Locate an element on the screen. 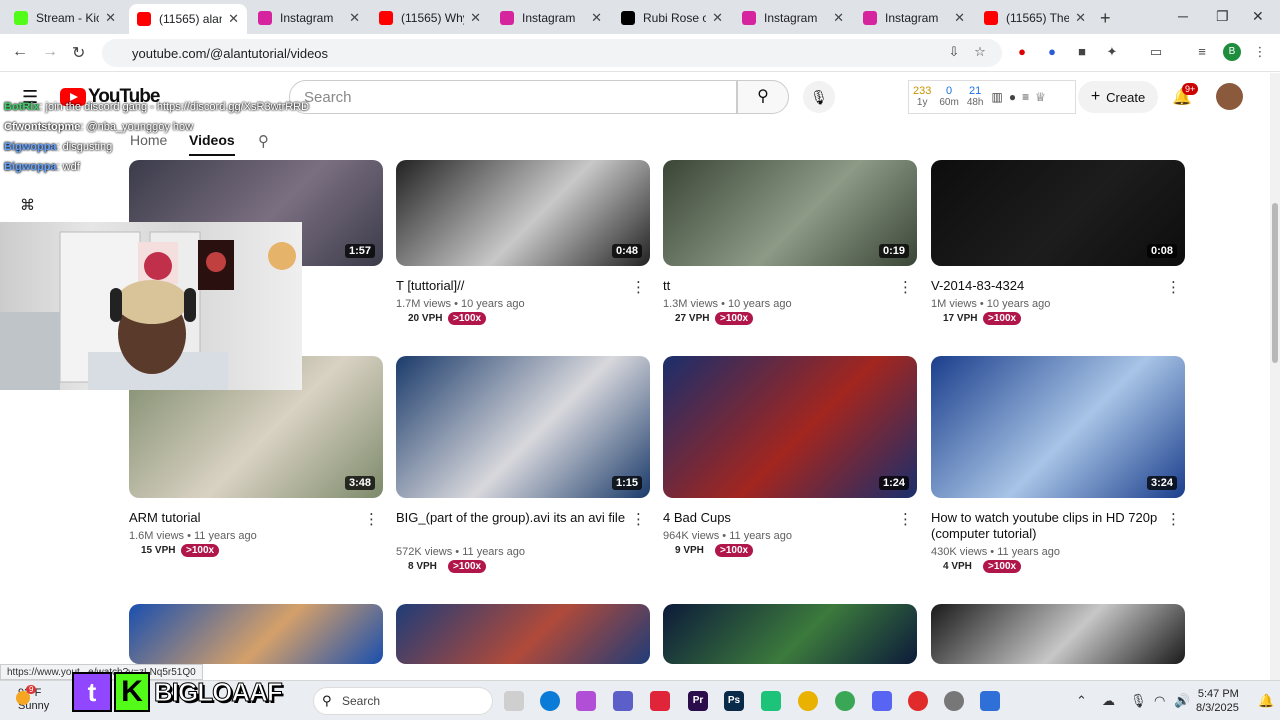  browser-tab: (11565) The J ✕ is located at coordinates (1035, 18).